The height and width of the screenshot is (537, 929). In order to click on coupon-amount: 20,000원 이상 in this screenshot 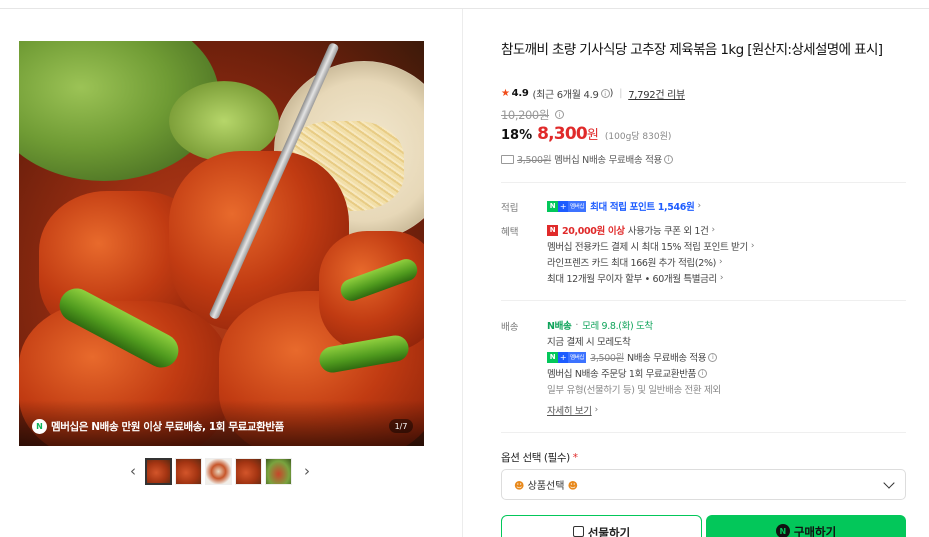, I will do `click(593, 231)`.